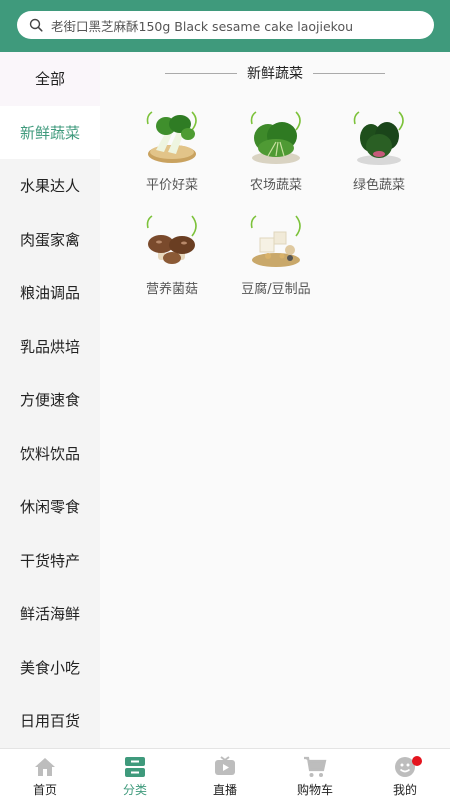 This screenshot has width=450, height=800. I want to click on sidebar-item-dairy-bakery: 乳品烘培, so click(50, 347).